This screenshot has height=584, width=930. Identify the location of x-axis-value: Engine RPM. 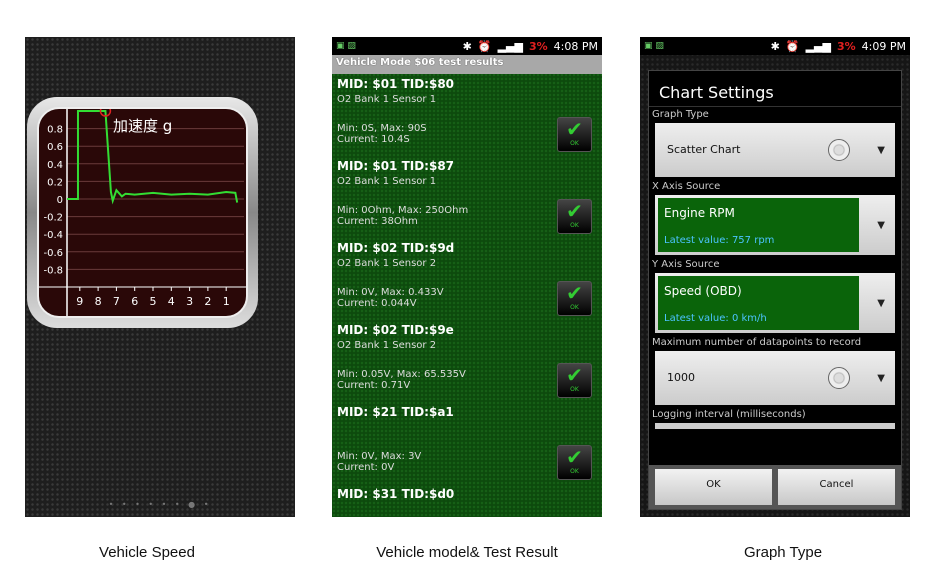
(699, 213).